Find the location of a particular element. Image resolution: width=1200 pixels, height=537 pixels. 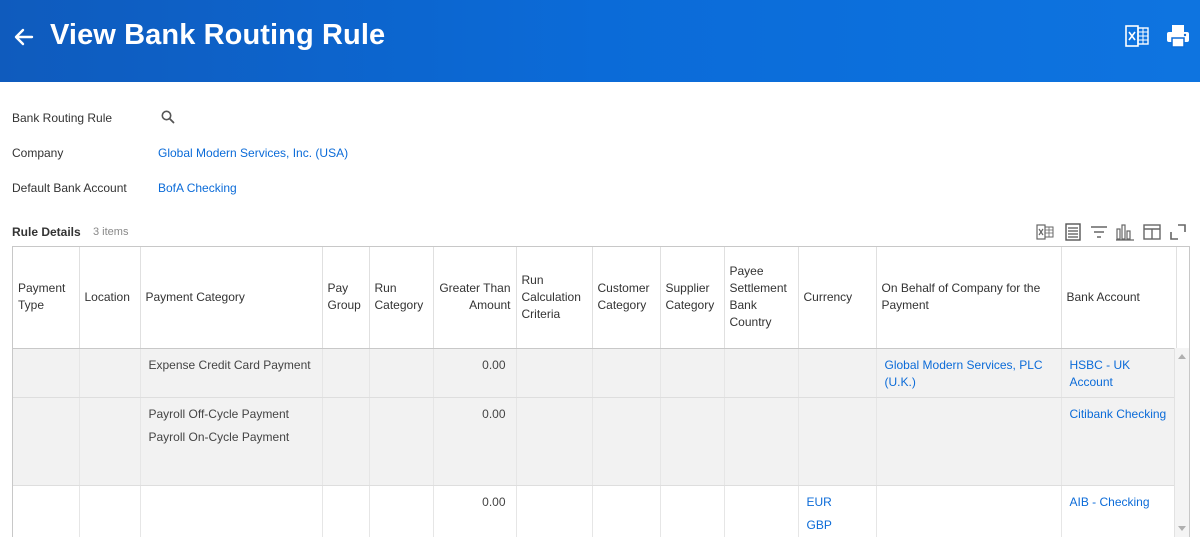

payment-category-value: Payroll On-Cycle Payment is located at coordinates (219, 436).